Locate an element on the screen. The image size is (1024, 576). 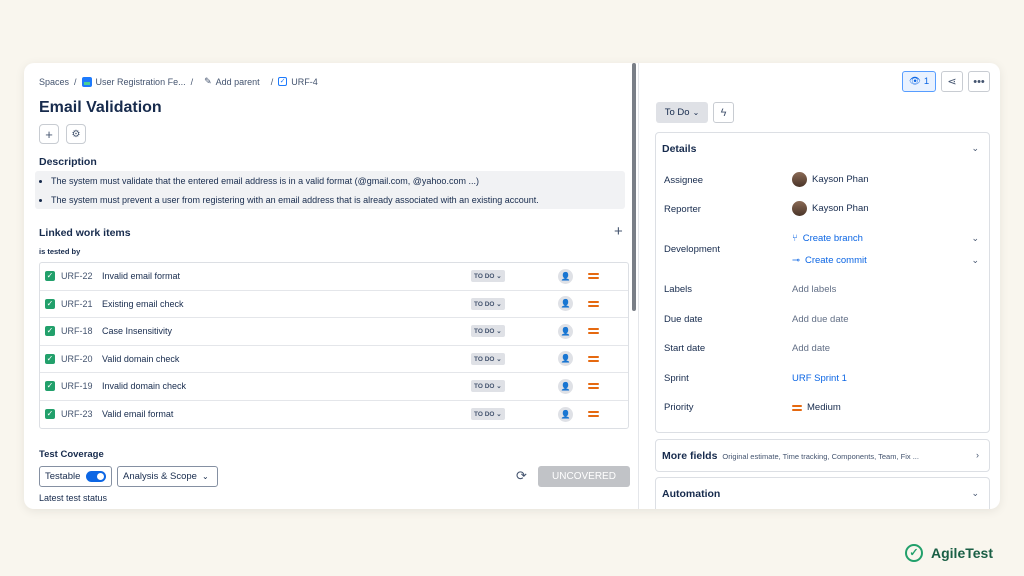
linked-item-row: ✓ URF-18 Case Insensitivity TO DO ⌄ 👤 is located at coordinates (334, 332).